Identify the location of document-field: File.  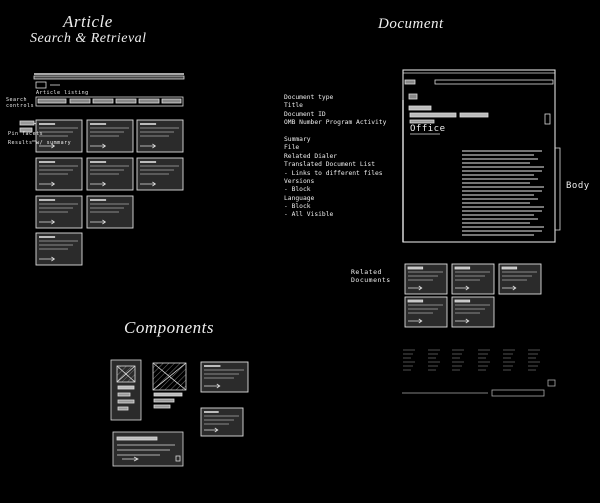
(292, 148).